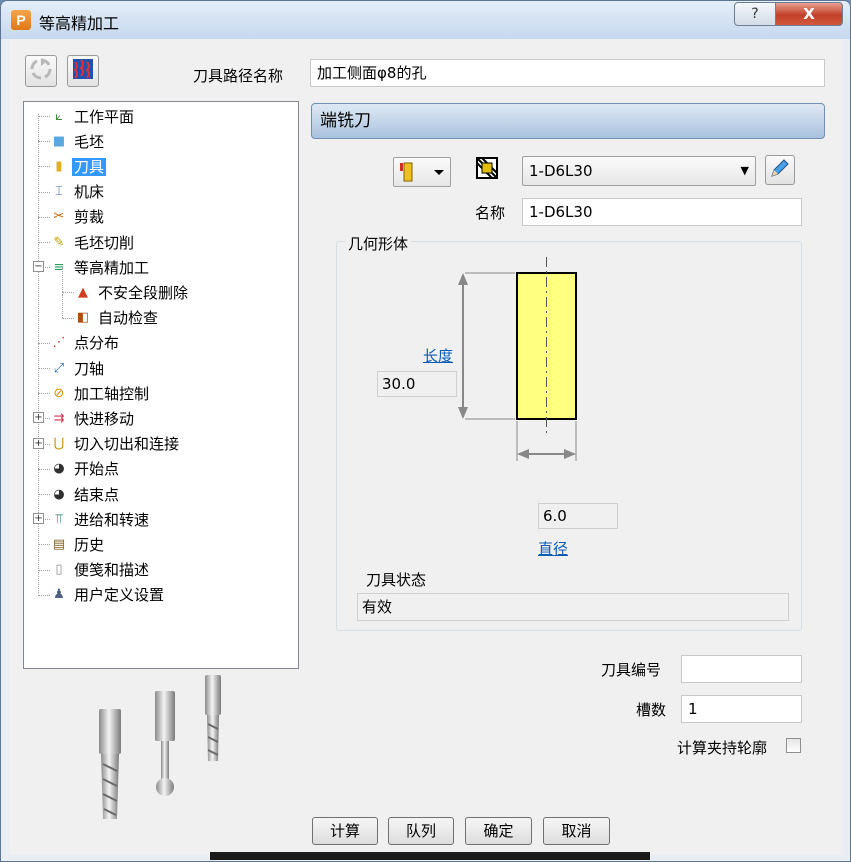  Describe the element at coordinates (396, 580) in the screenshot. I see `tool-state-label: 刀具状态` at that location.